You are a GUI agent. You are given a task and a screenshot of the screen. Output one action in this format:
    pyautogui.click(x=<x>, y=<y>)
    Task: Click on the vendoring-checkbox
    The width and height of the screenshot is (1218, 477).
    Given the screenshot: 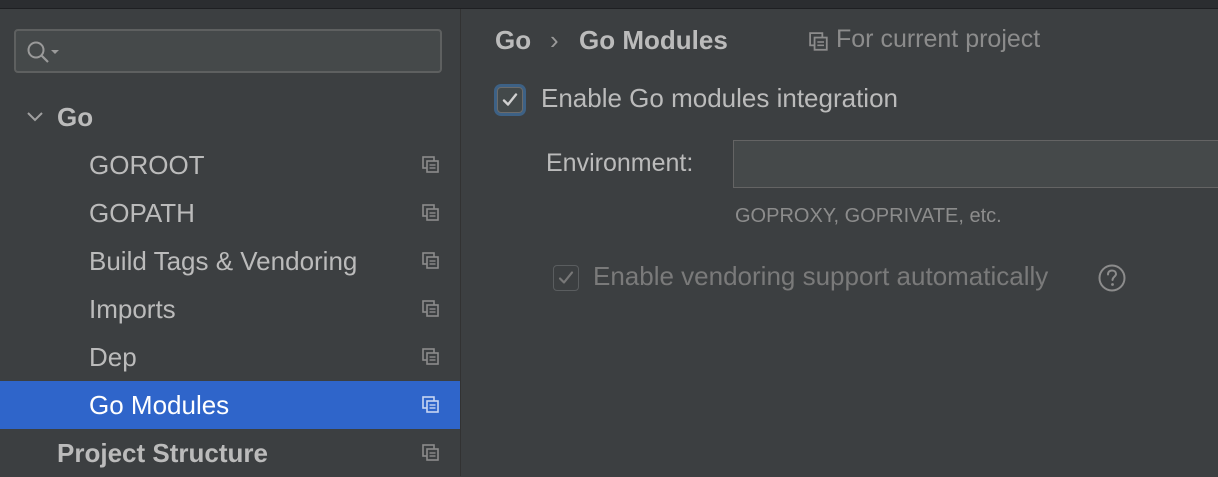 What is the action you would take?
    pyautogui.click(x=566, y=278)
    